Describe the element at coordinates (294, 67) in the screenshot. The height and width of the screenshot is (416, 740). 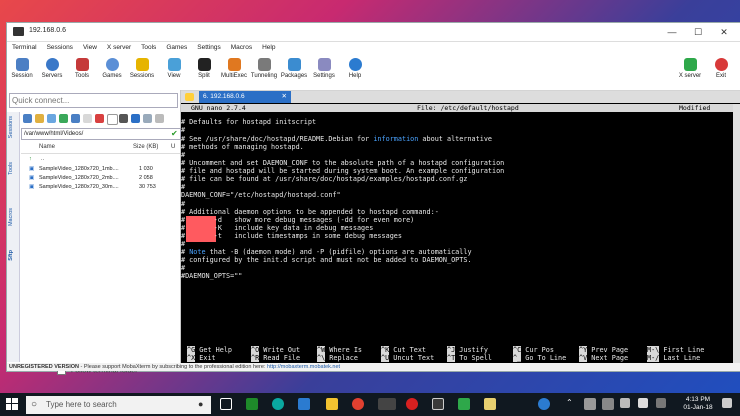
I see `packages-button: Packages` at that location.